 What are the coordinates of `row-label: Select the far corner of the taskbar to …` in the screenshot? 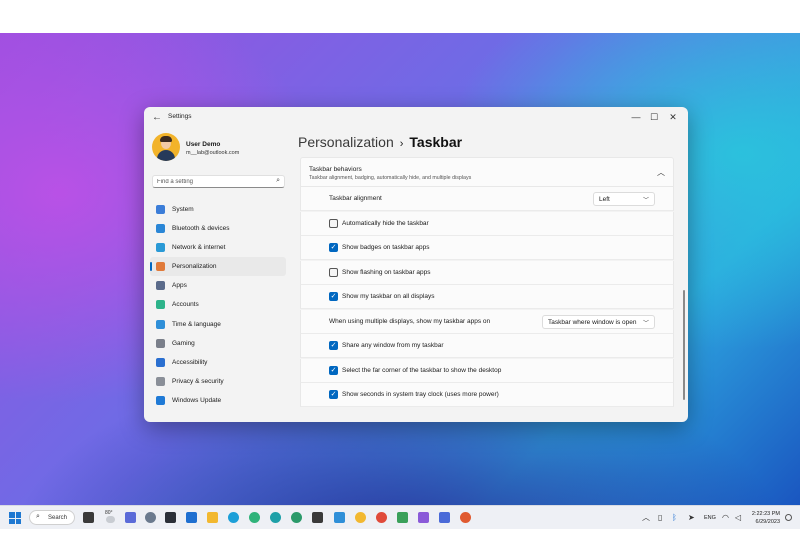 It's located at (422, 370).